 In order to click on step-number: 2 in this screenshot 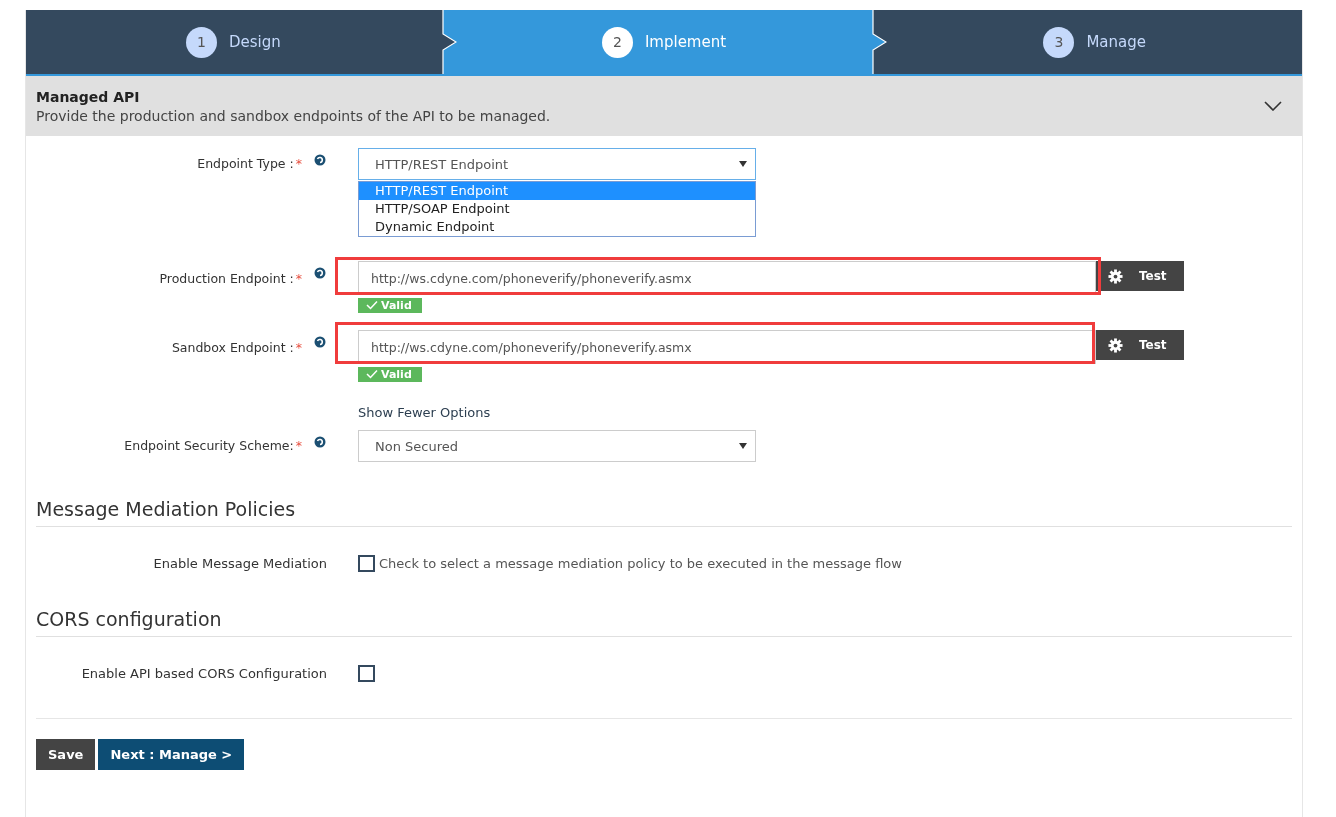, I will do `click(617, 42)`.